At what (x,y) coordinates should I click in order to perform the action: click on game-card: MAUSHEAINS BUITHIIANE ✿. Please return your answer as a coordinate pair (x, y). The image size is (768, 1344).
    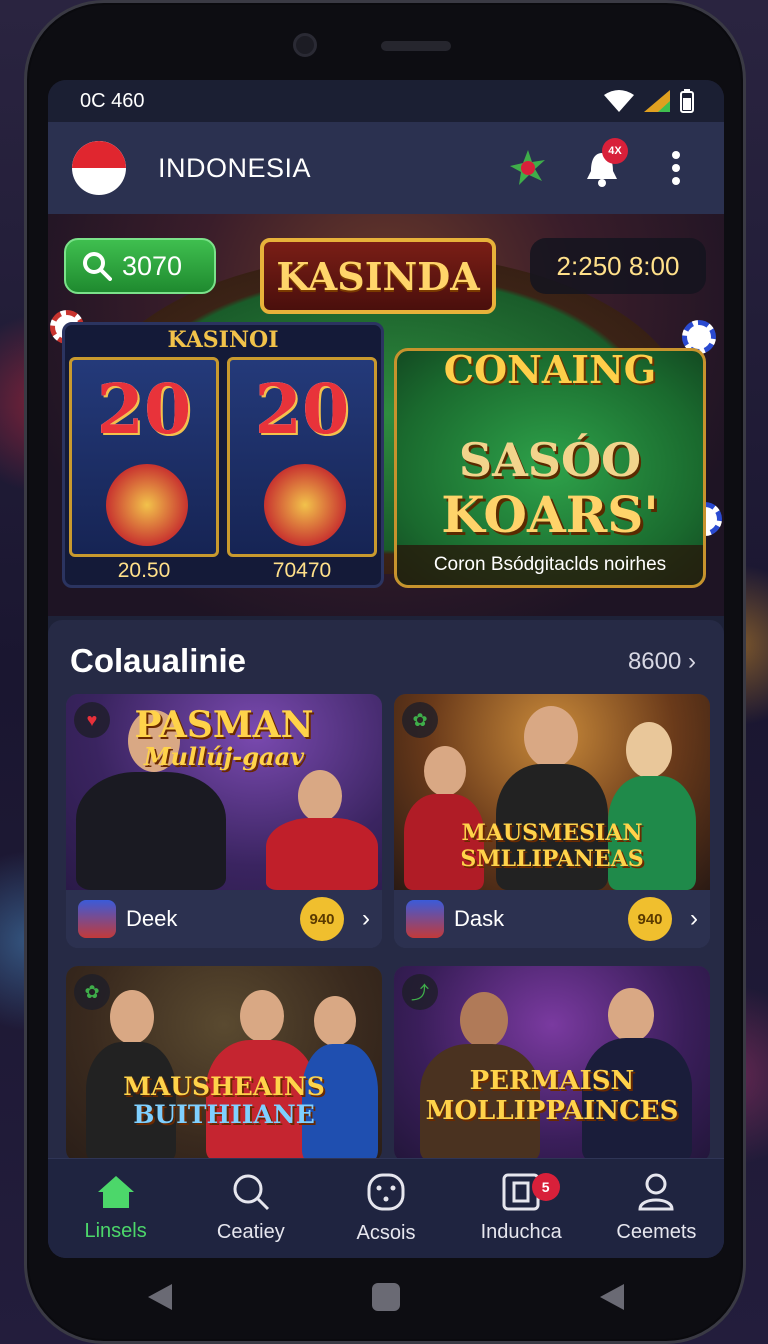
    Looking at the image, I should click on (224, 1064).